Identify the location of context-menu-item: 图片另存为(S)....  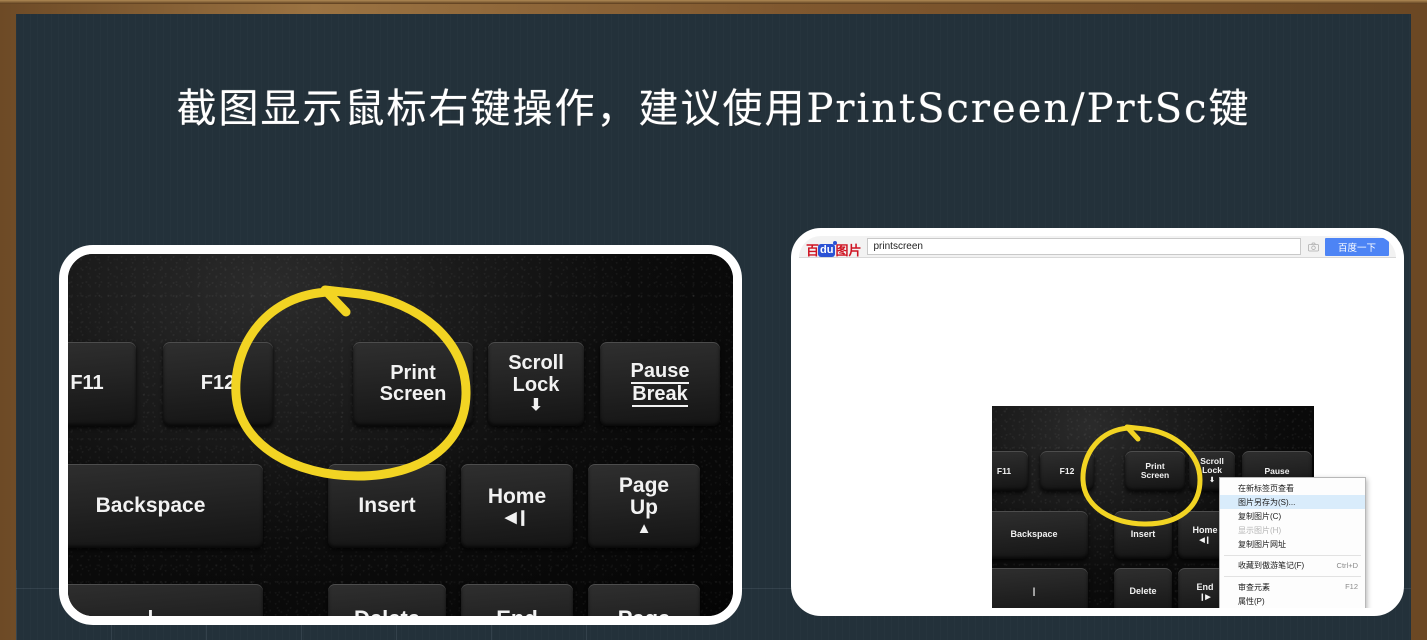
(1292, 502).